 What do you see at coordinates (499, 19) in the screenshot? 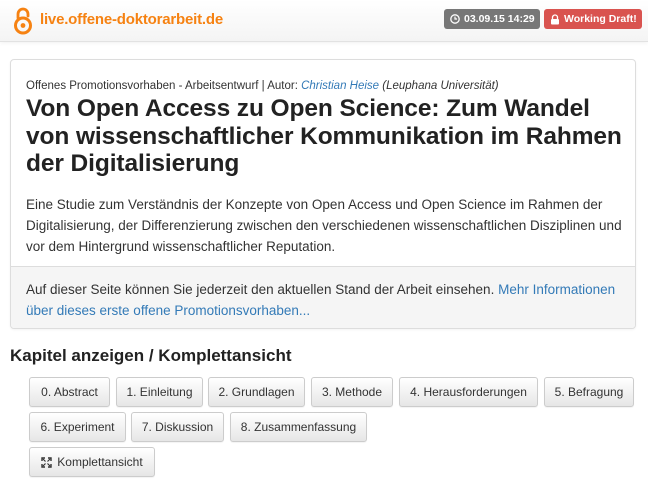
I see `date-badge-label: 03.09.15 14:29` at bounding box center [499, 19].